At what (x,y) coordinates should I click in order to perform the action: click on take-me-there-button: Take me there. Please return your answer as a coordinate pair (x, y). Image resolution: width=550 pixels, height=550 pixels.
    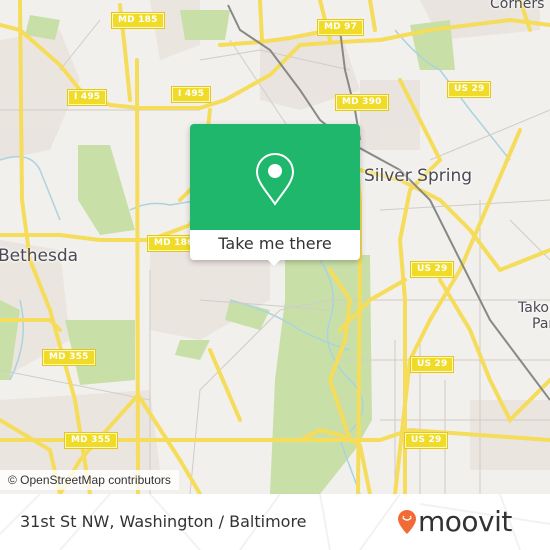
    Looking at the image, I should click on (275, 245).